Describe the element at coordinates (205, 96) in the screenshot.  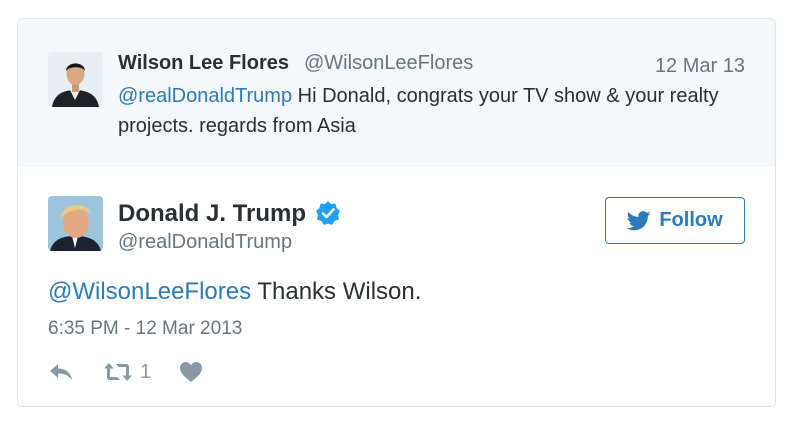
I see `parent-mention-link: @realDonaldTrump` at that location.